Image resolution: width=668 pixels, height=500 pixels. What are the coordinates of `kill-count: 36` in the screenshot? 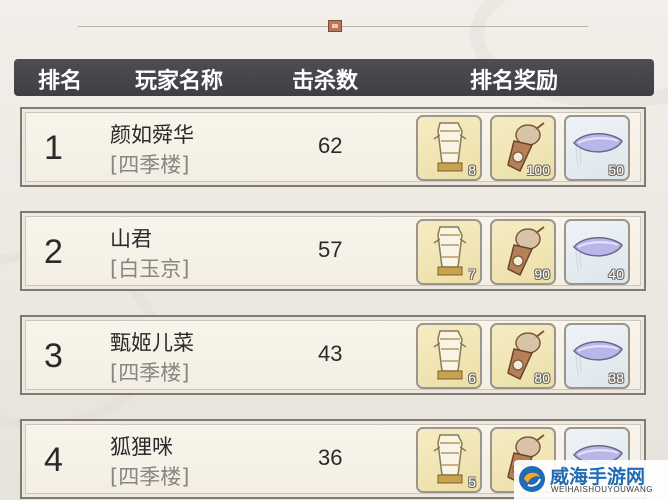 It's located at (330, 457).